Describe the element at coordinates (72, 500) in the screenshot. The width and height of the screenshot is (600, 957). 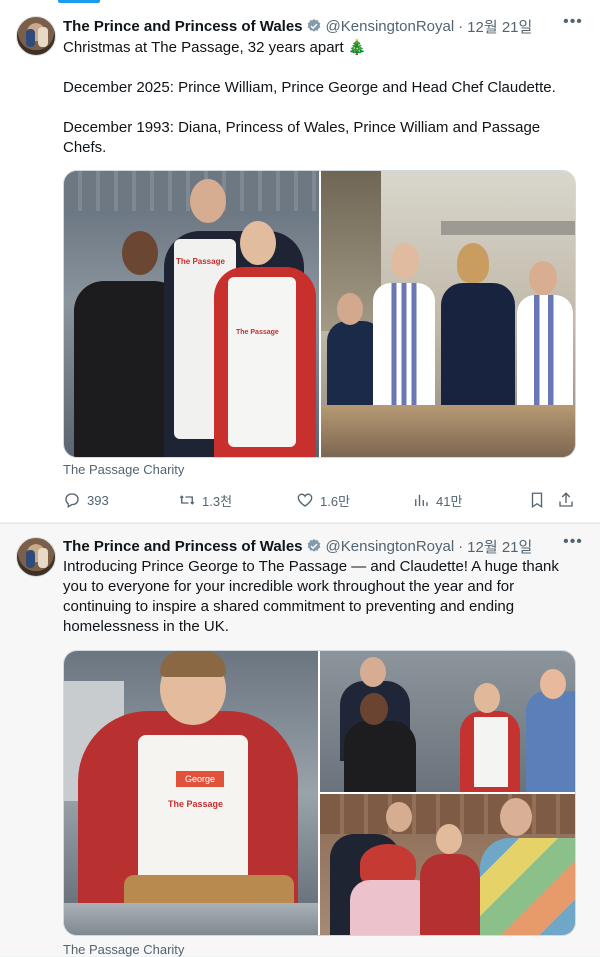
I see `reply-icon` at that location.